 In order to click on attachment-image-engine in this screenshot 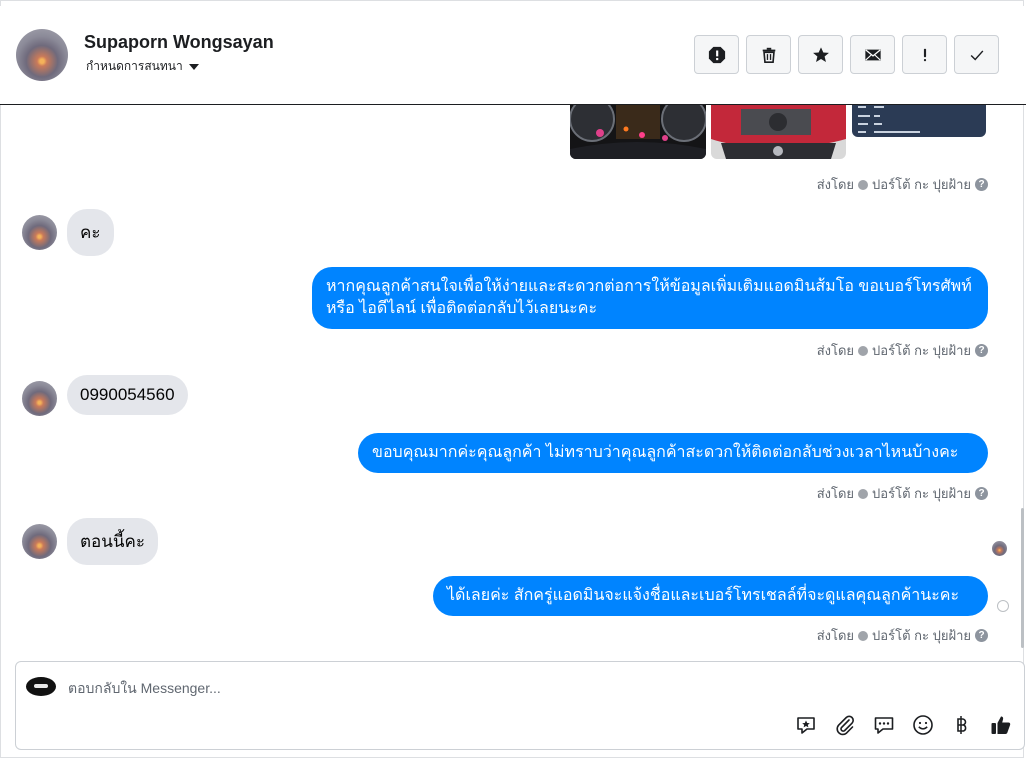, I will do `click(778, 132)`.